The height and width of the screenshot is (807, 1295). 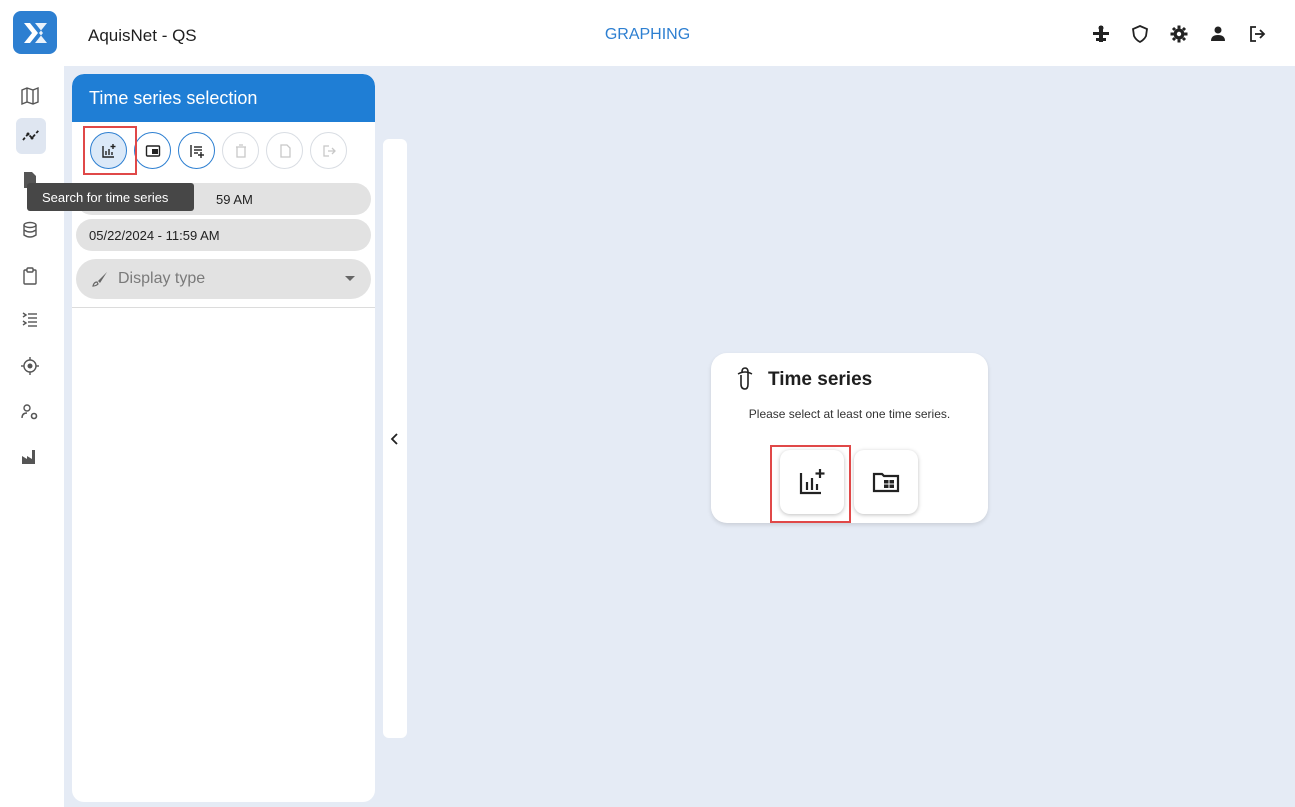 What do you see at coordinates (820, 379) in the screenshot?
I see `card-title: Time series` at bounding box center [820, 379].